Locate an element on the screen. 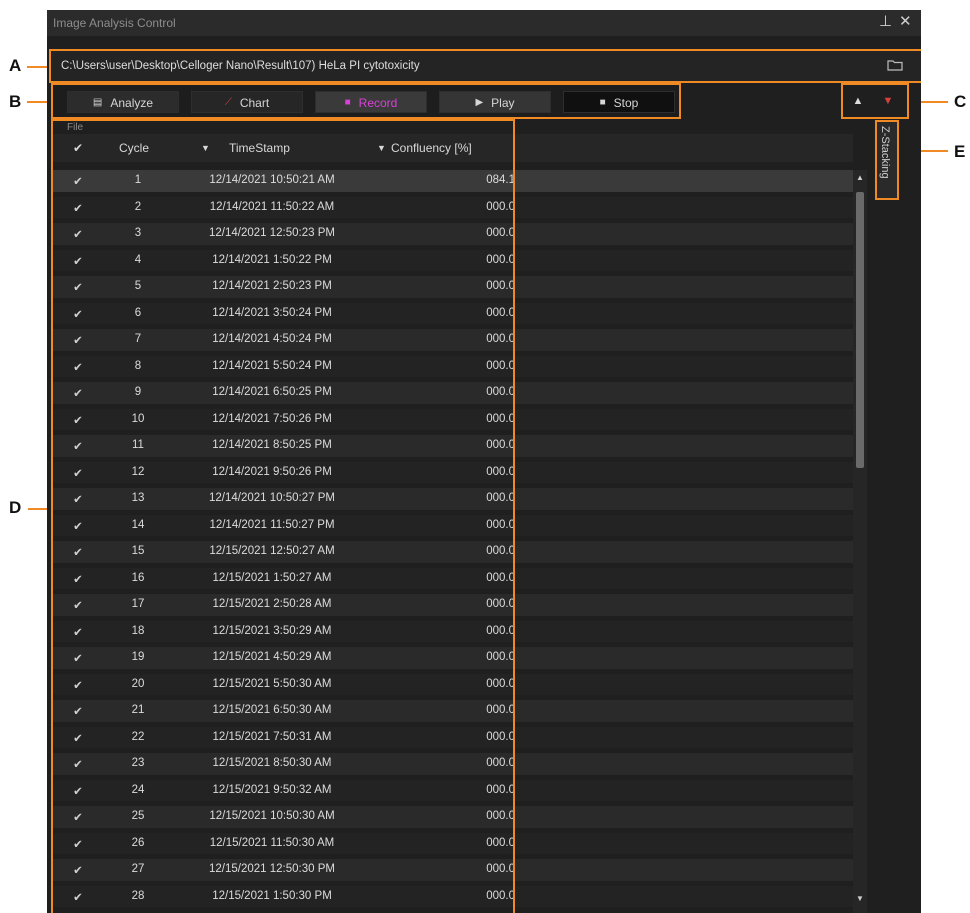  table-row: ✔ 12 12/14/2021 9:50:26 PM 000.0 is located at coordinates (453, 472).